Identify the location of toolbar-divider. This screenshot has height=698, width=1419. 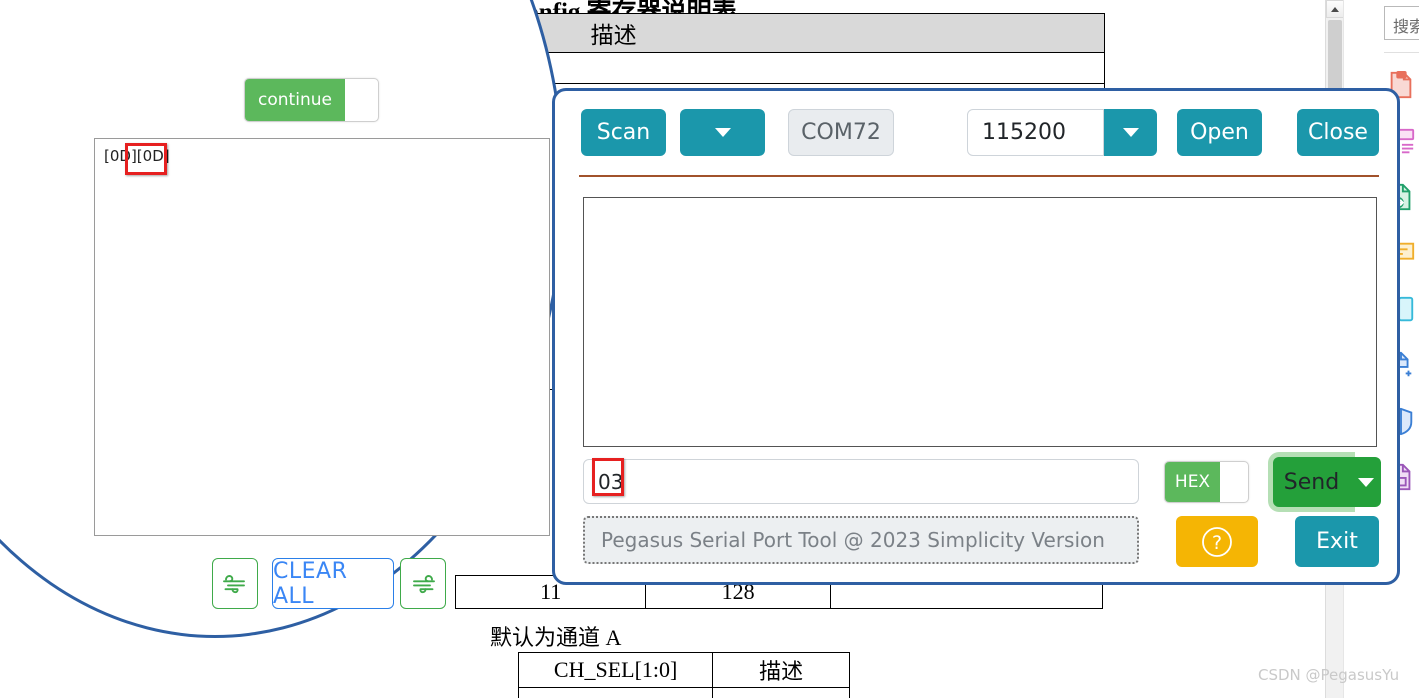
(979, 176).